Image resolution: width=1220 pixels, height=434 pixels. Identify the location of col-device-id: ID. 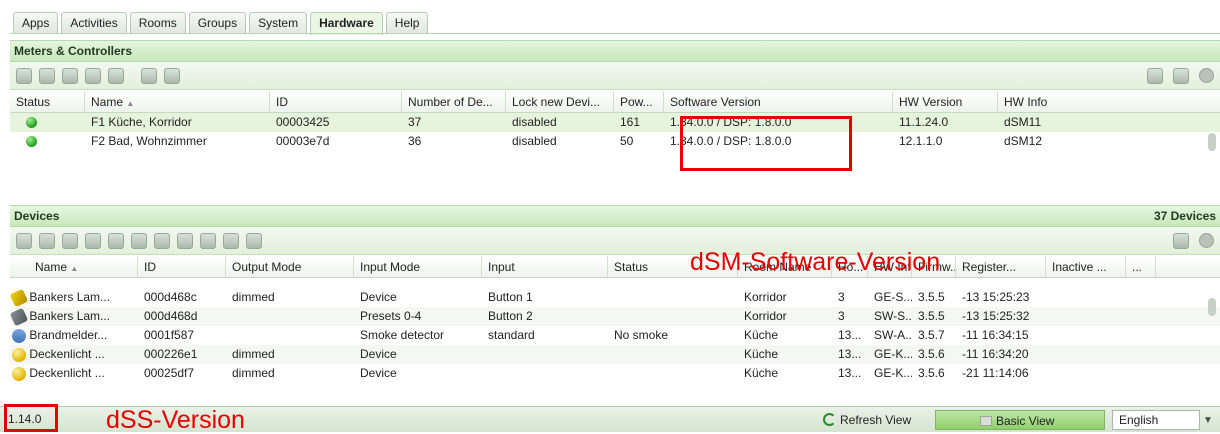
(182, 266).